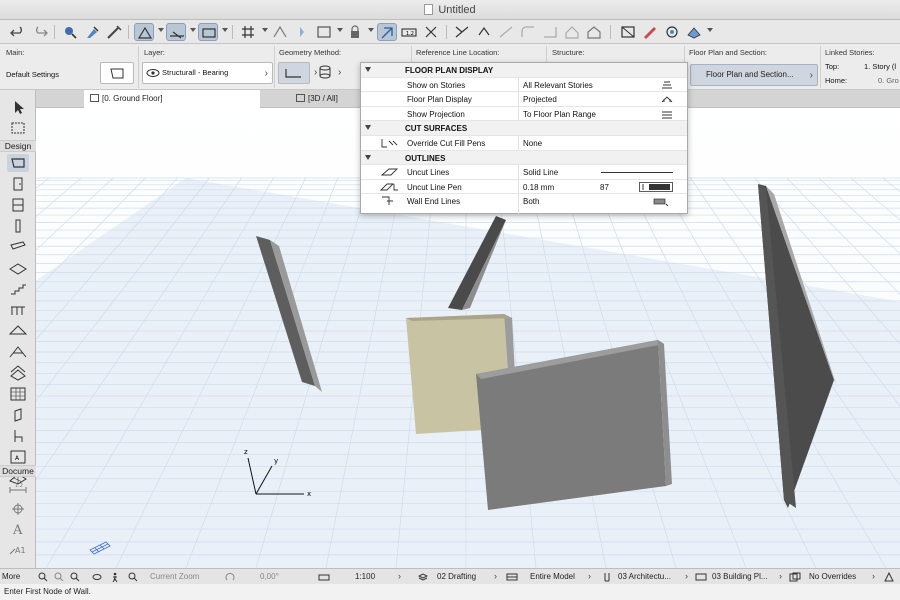 This screenshot has height=600, width=900. What do you see at coordinates (754, 75) in the screenshot?
I see `floor-plan-section-button: Floor Plan and Section... ›` at bounding box center [754, 75].